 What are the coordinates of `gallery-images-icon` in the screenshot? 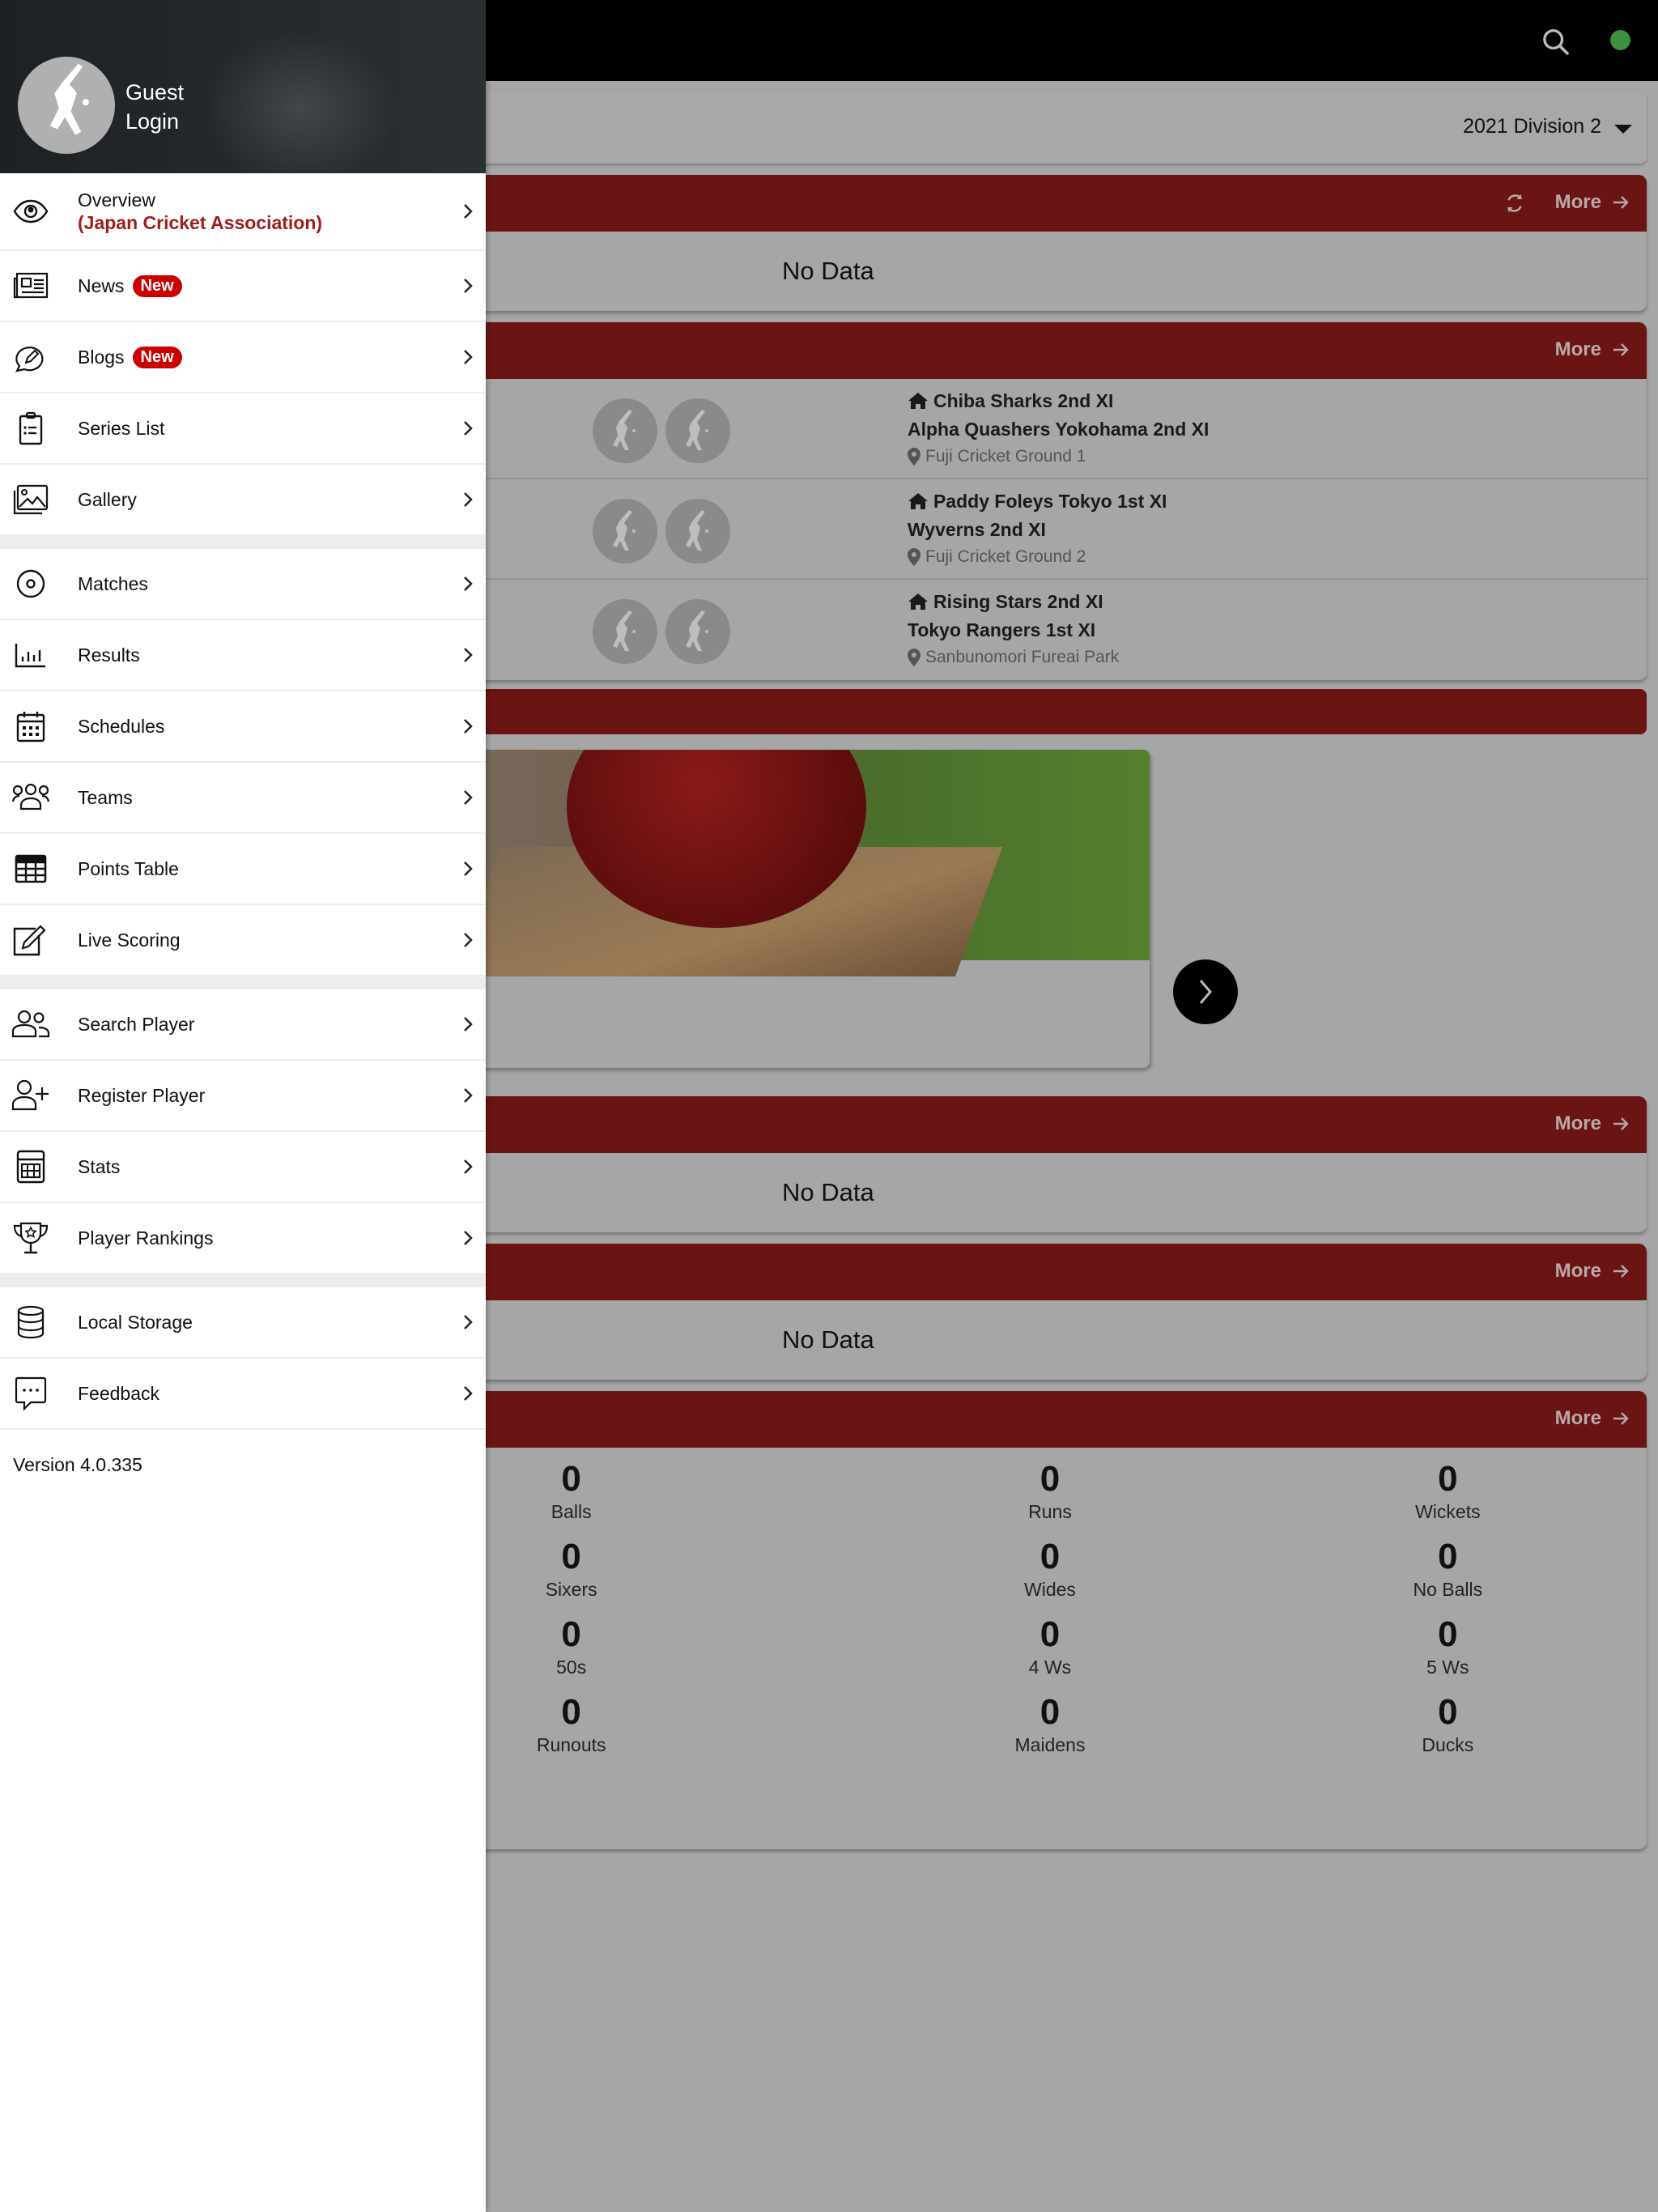 It's located at (30, 500).